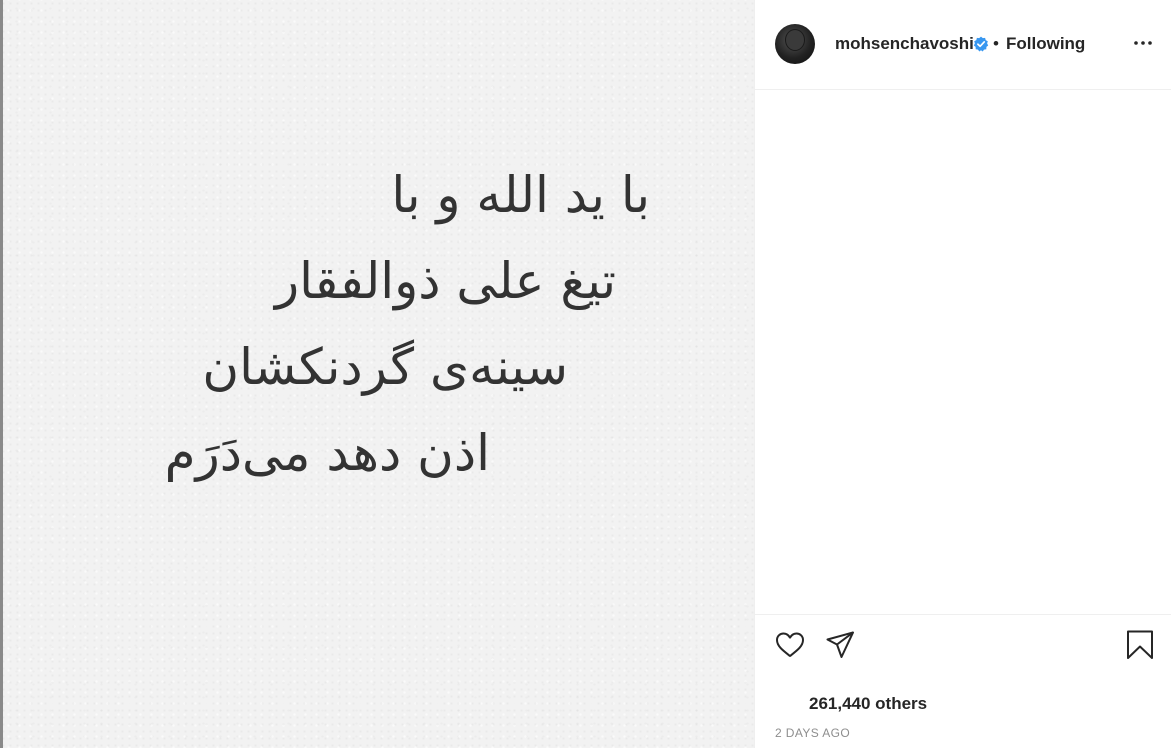  What do you see at coordinates (904, 44) in the screenshot?
I see `username-link: mohsenchavoshi` at bounding box center [904, 44].